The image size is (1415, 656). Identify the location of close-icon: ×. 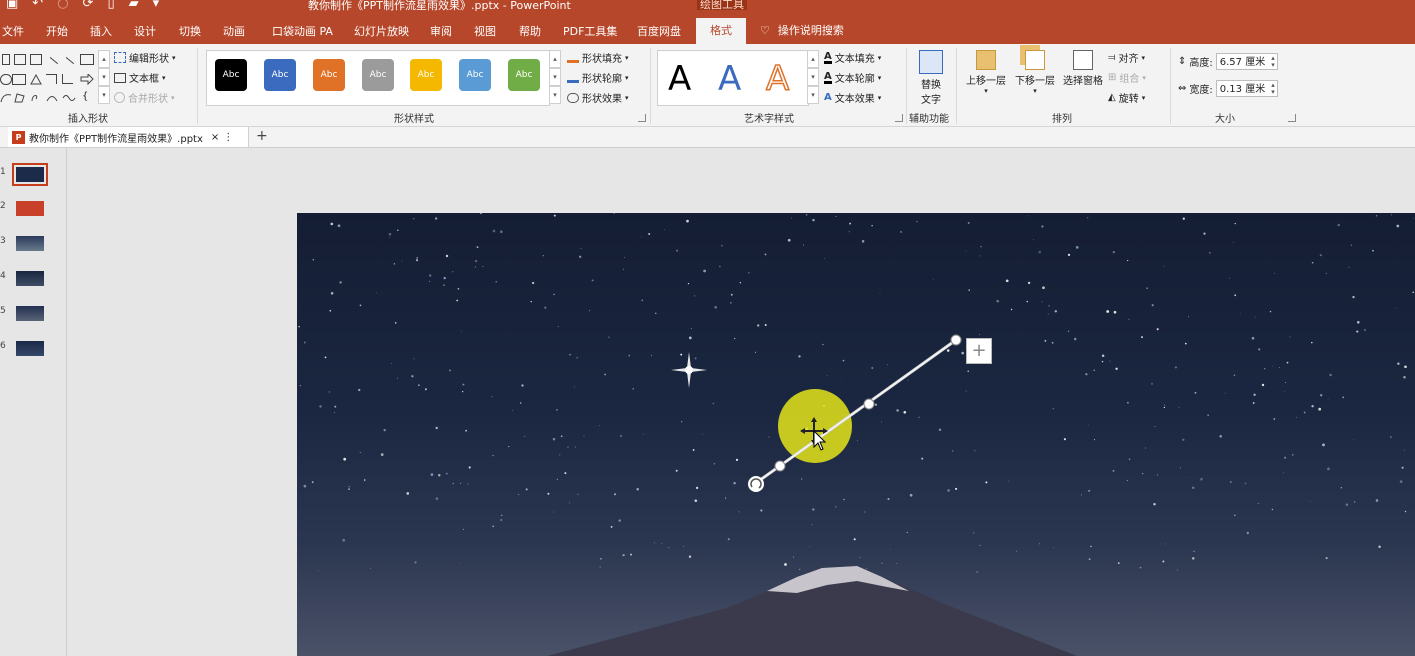
(215, 137).